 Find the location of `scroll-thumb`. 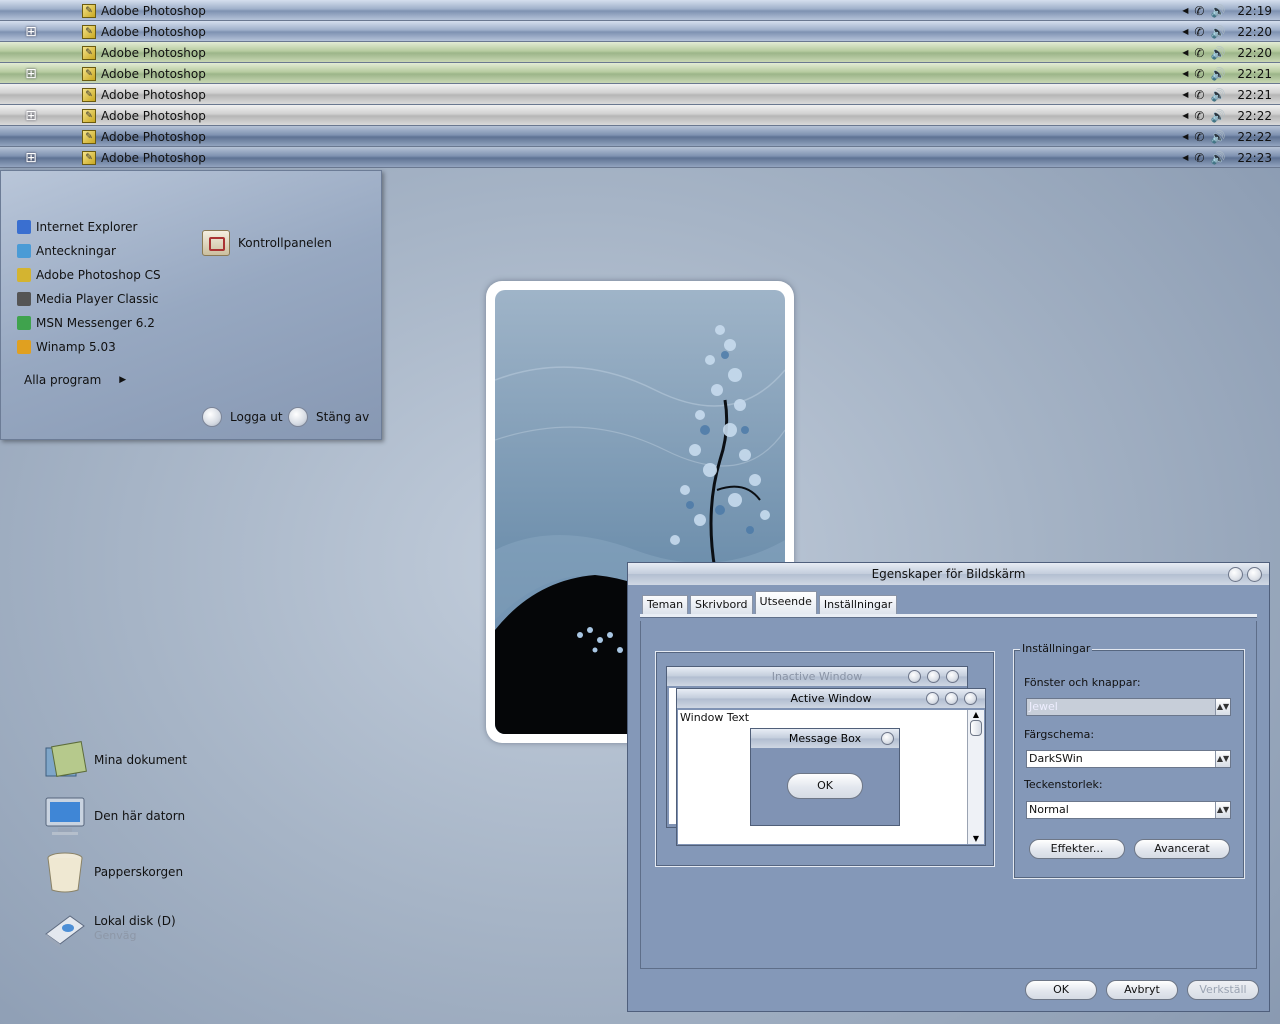

scroll-thumb is located at coordinates (976, 728).